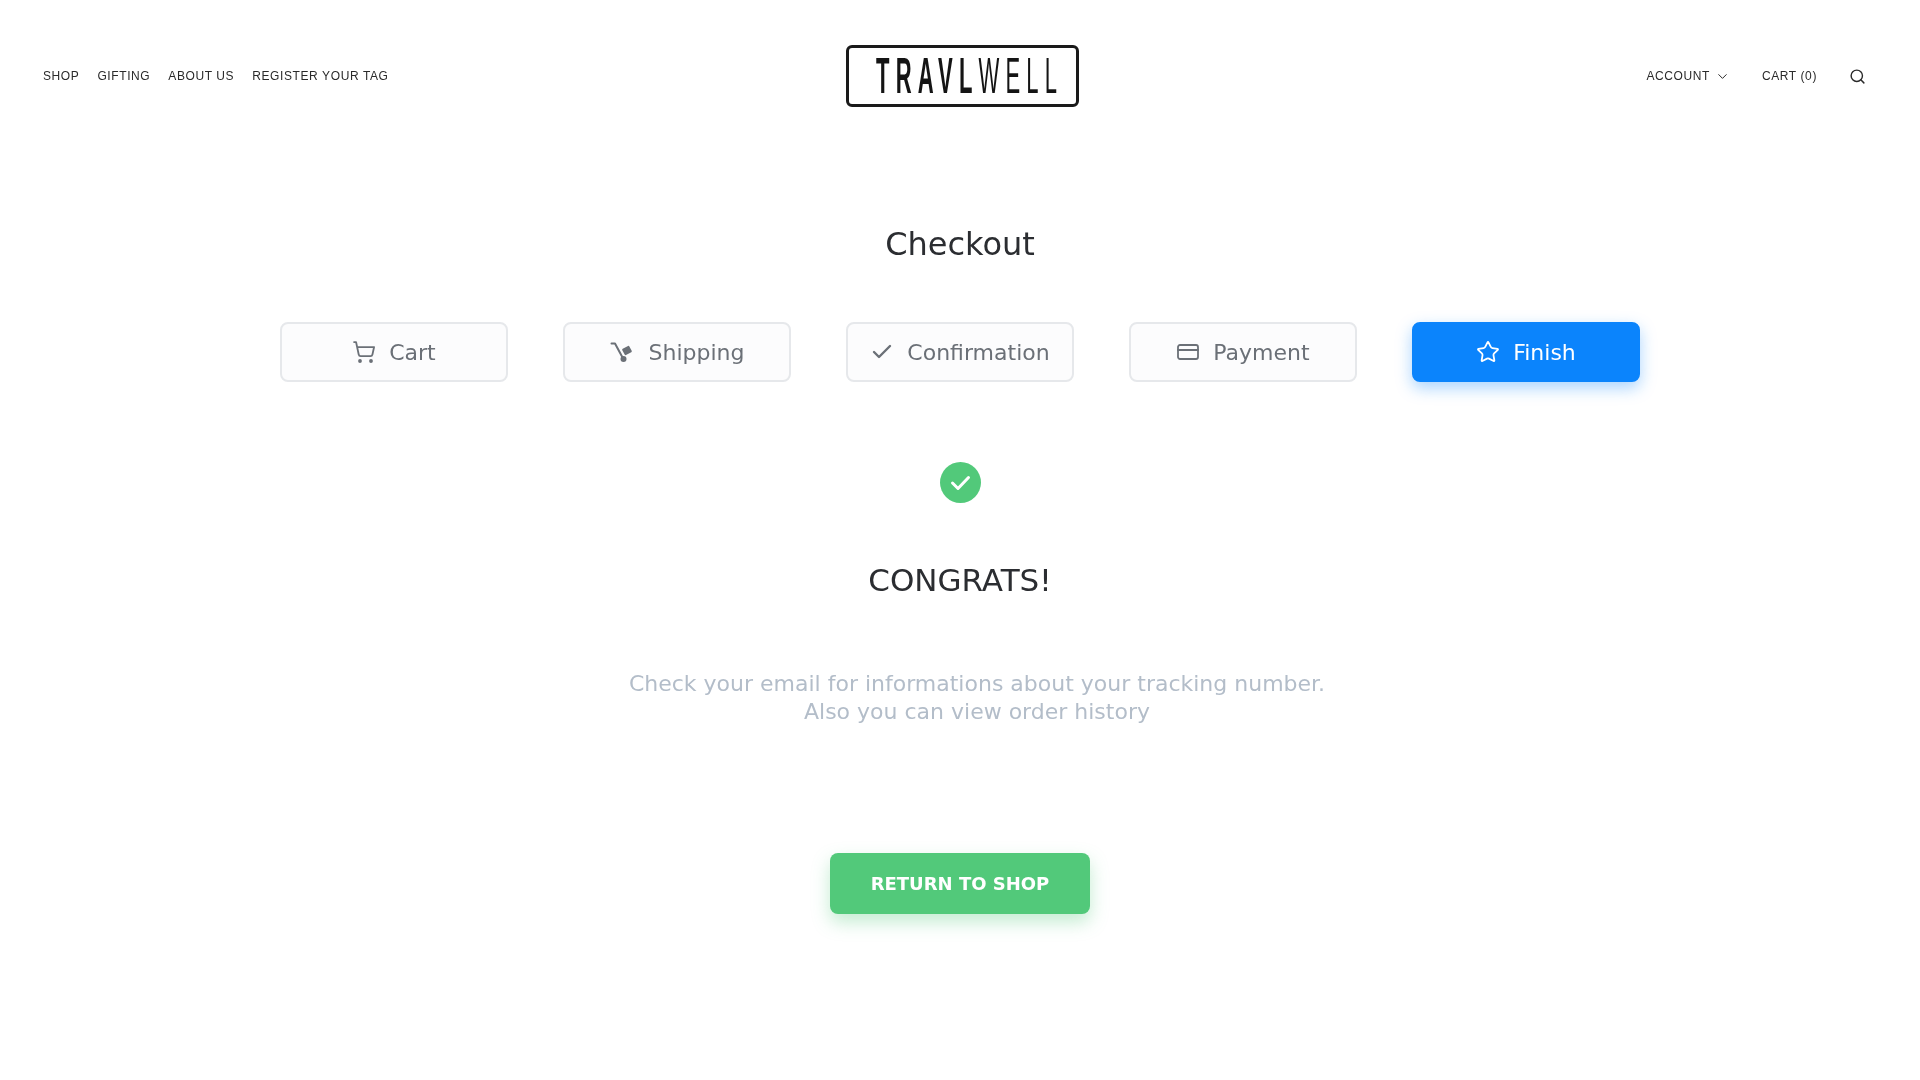 The width and height of the screenshot is (1920, 1080). What do you see at coordinates (960, 352) in the screenshot?
I see `step-tab: Confirmation` at bounding box center [960, 352].